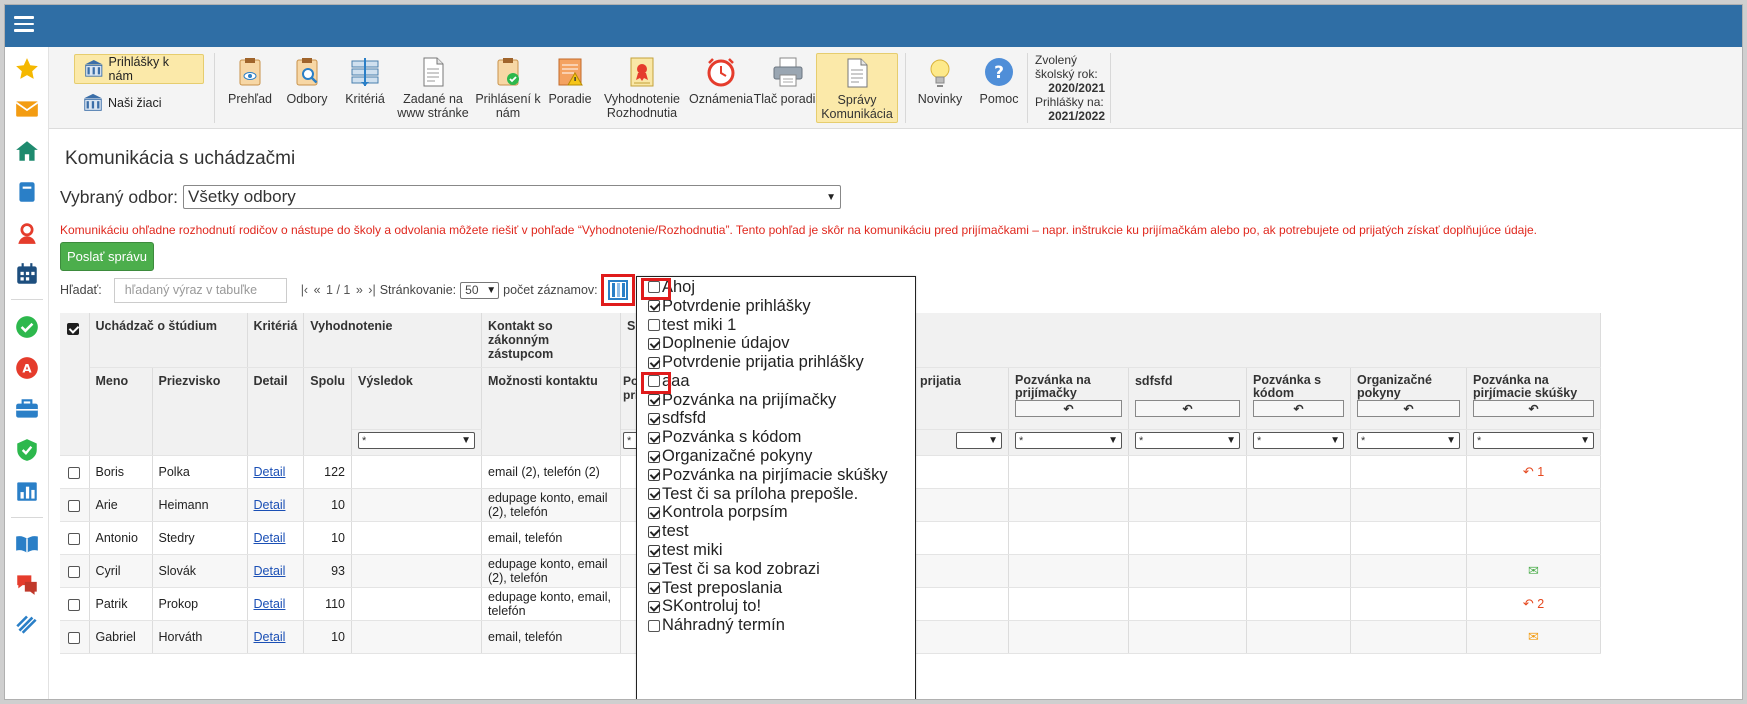  What do you see at coordinates (1533, 538) in the screenshot?
I see `cell-msg-status` at bounding box center [1533, 538].